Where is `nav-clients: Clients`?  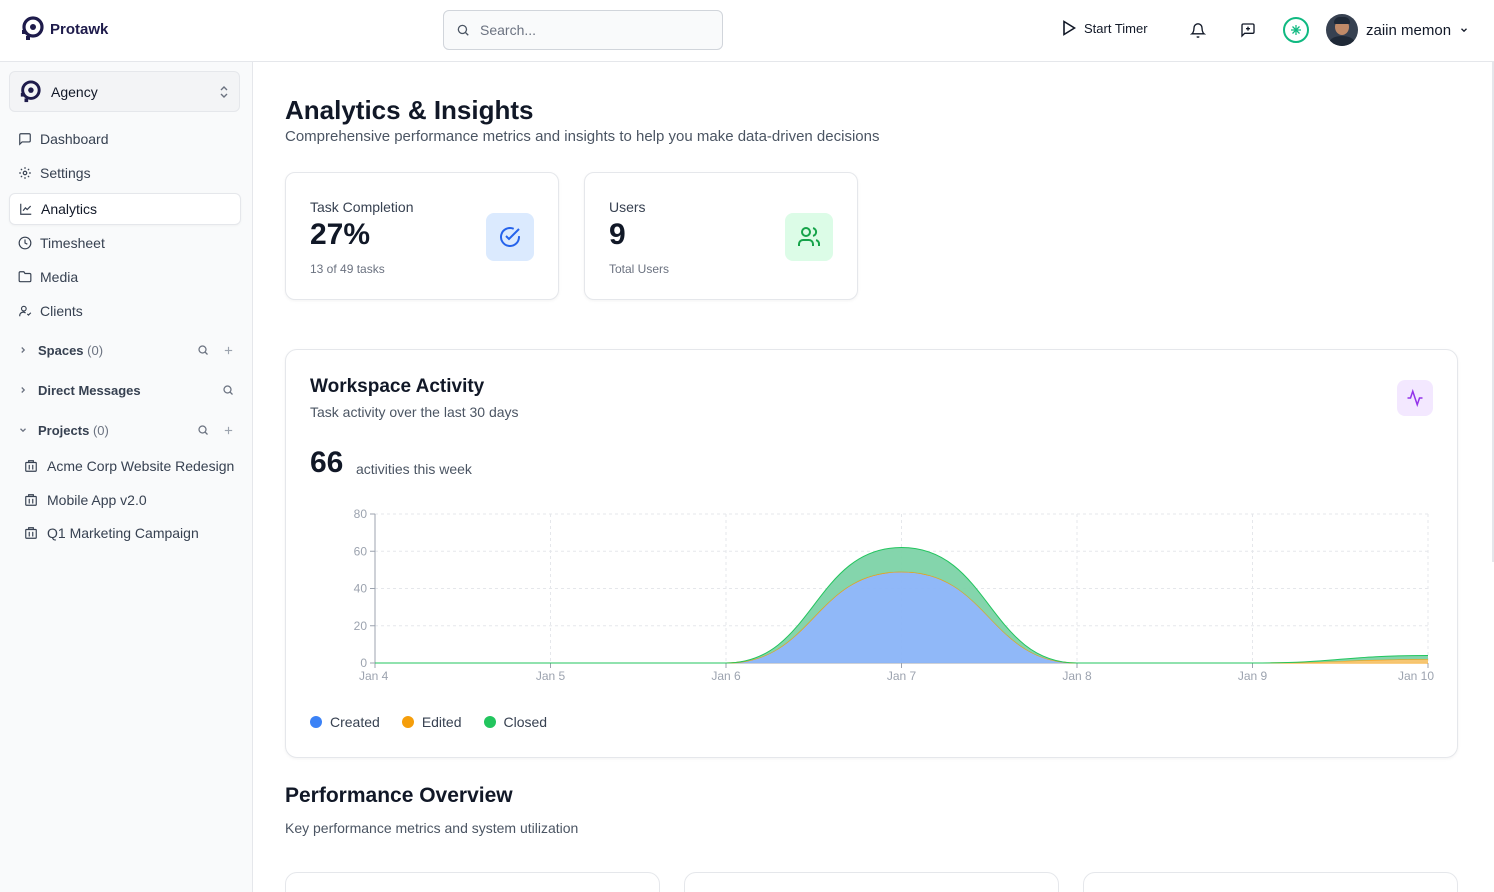 nav-clients: Clients is located at coordinates (125, 311).